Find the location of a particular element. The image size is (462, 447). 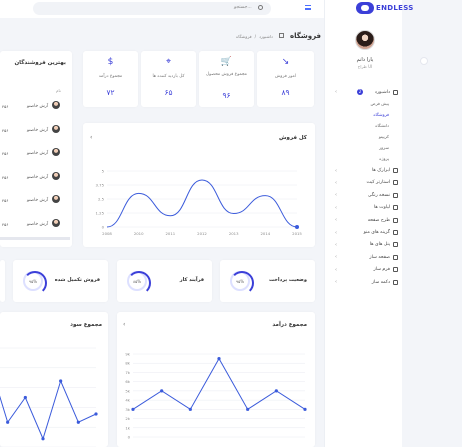

sidebar-item: پیش فرض is located at coordinates (365, 103).